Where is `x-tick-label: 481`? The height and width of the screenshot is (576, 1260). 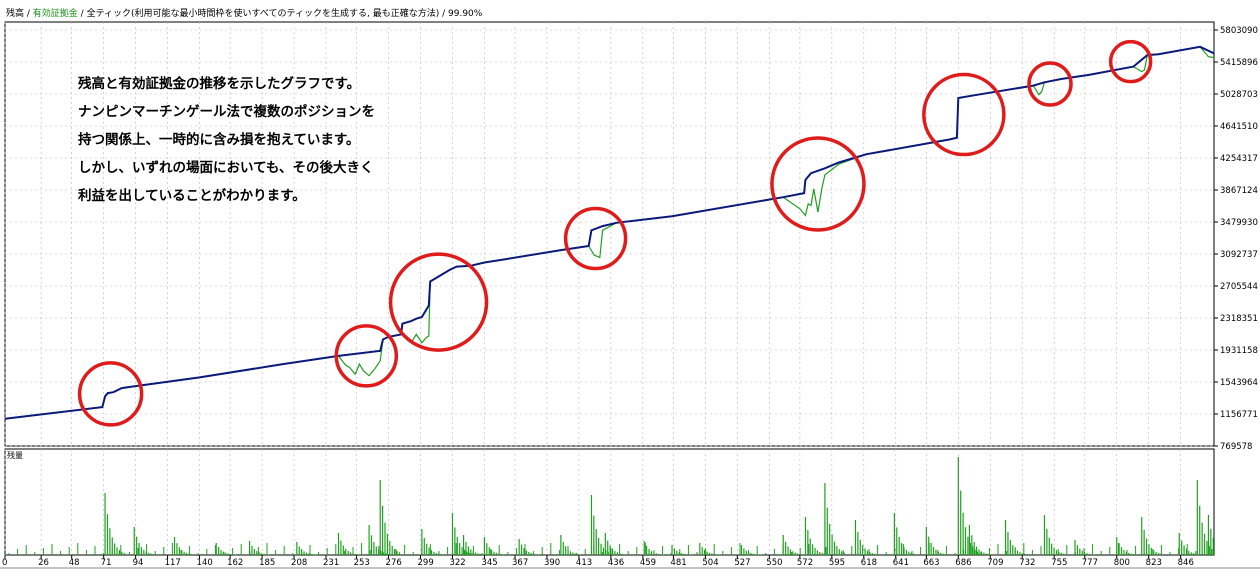 x-tick-label: 481 is located at coordinates (678, 563).